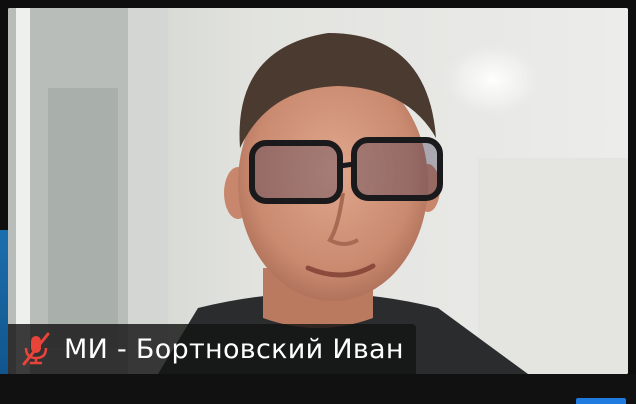 This screenshot has width=636, height=404. I want to click on meeting-controls-bar, so click(318, 389).